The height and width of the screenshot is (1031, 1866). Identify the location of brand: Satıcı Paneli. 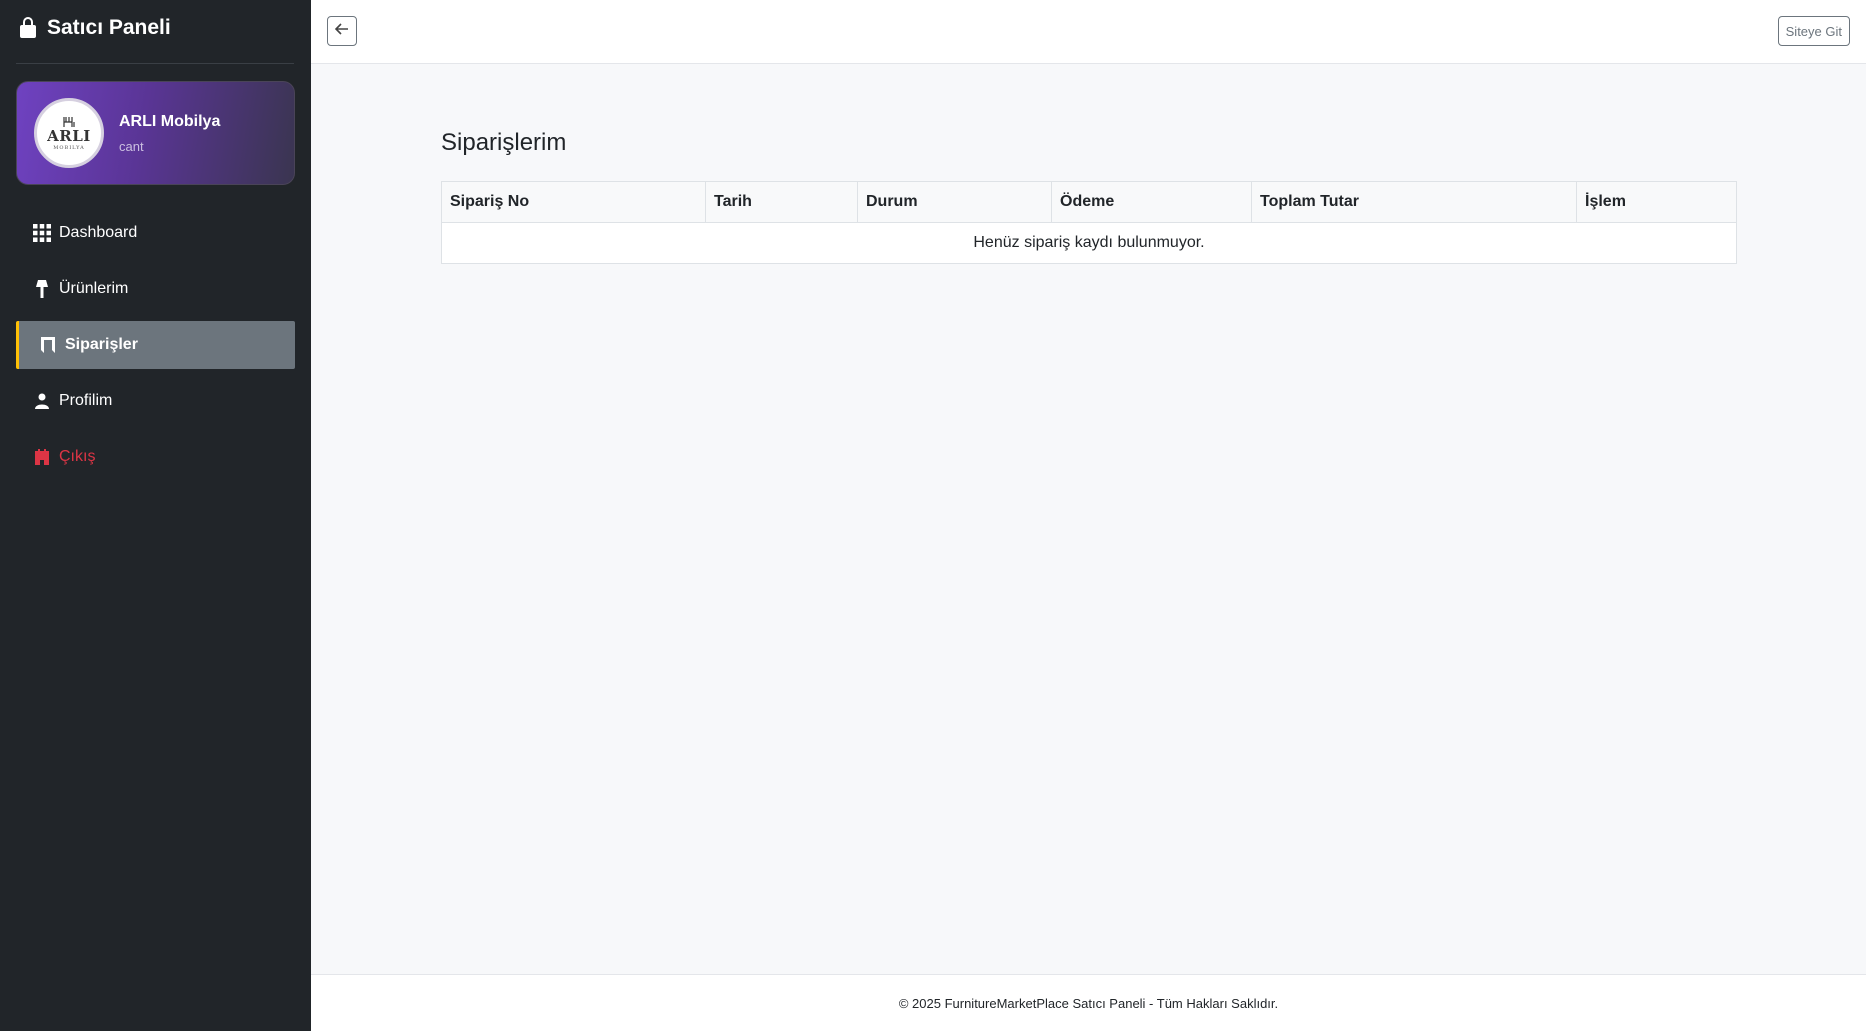
(95, 28).